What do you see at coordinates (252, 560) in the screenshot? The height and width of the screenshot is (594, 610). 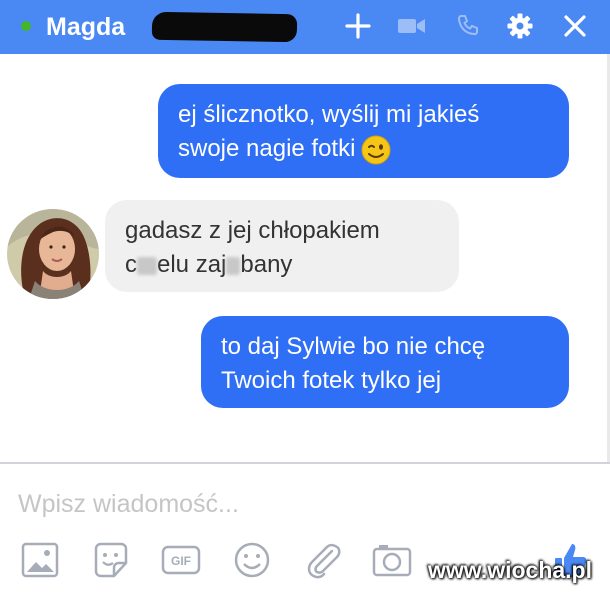 I see `emoji-icon` at bounding box center [252, 560].